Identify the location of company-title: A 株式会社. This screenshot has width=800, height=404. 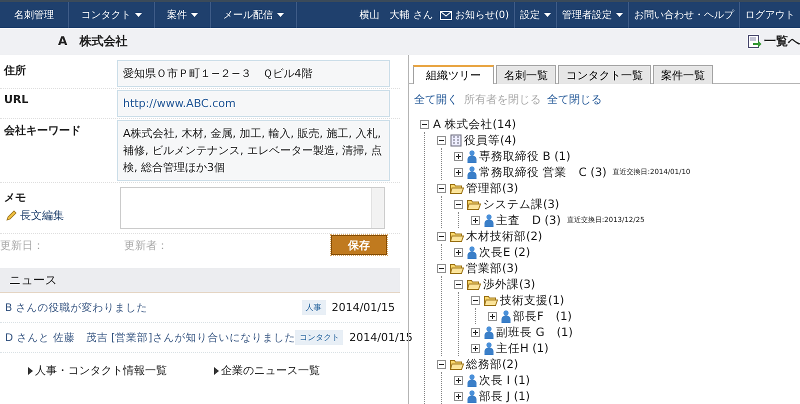
(93, 41).